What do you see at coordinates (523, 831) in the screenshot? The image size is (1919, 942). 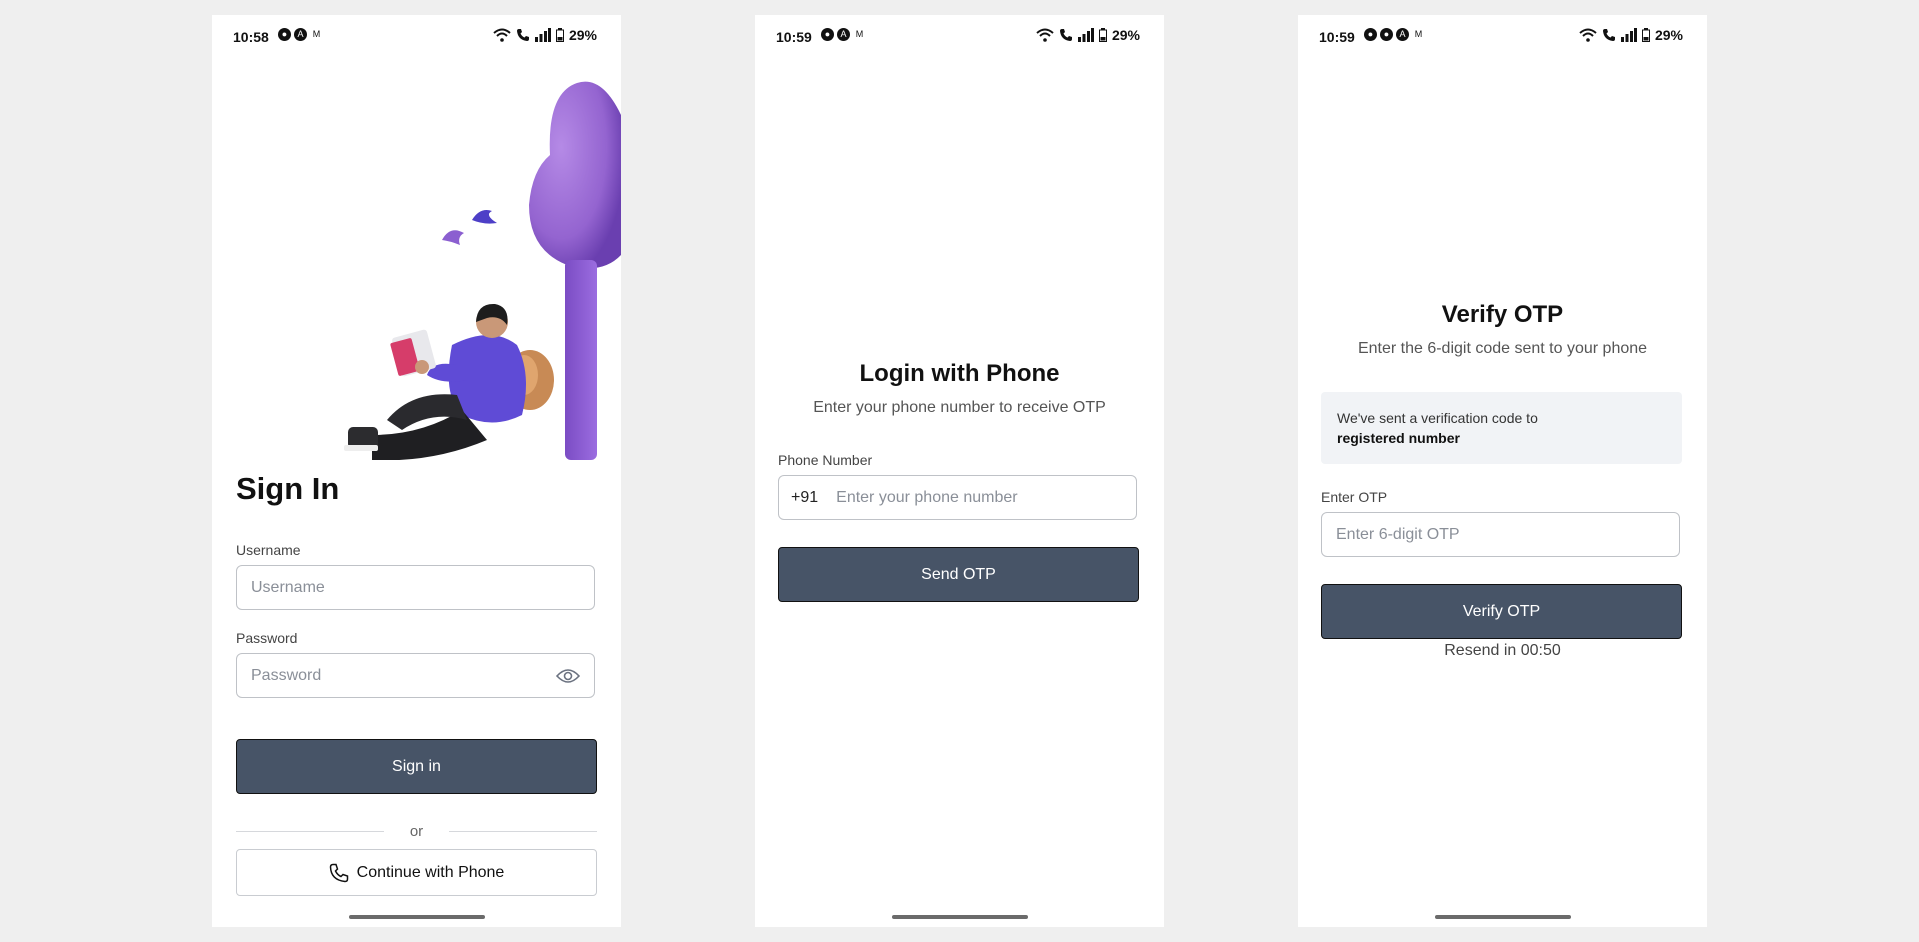 I see `divider-line-right` at bounding box center [523, 831].